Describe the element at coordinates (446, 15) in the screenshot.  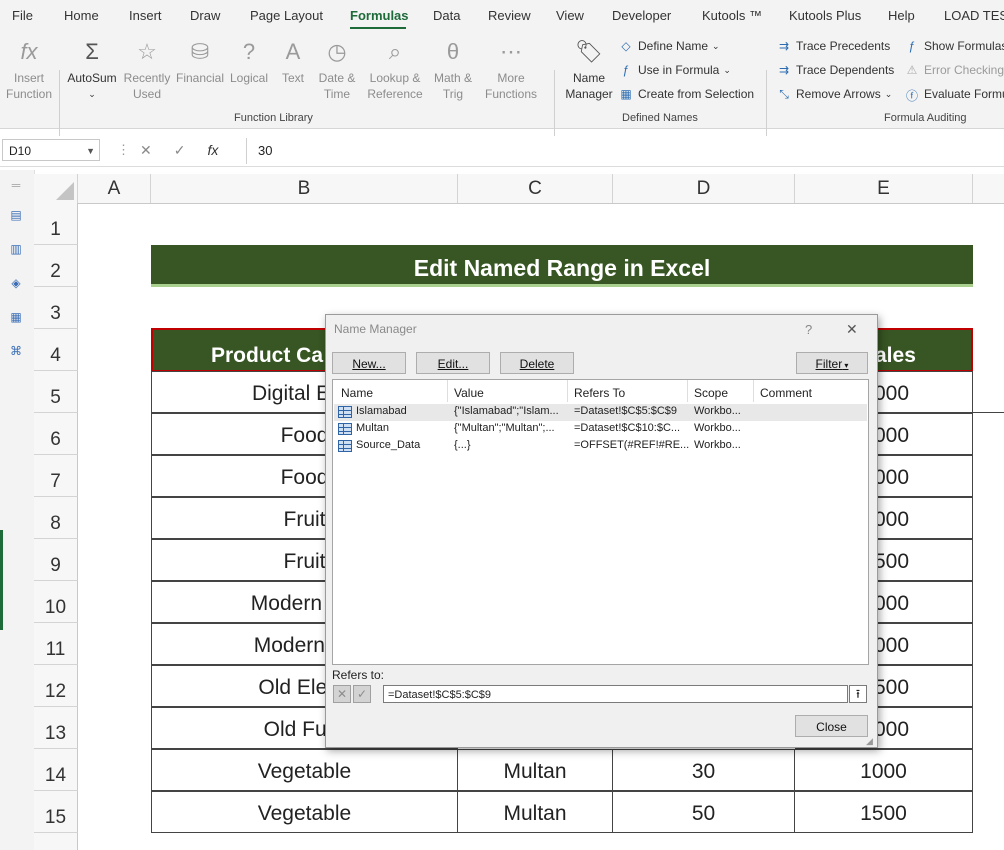
I see `tab-data: Data` at that location.